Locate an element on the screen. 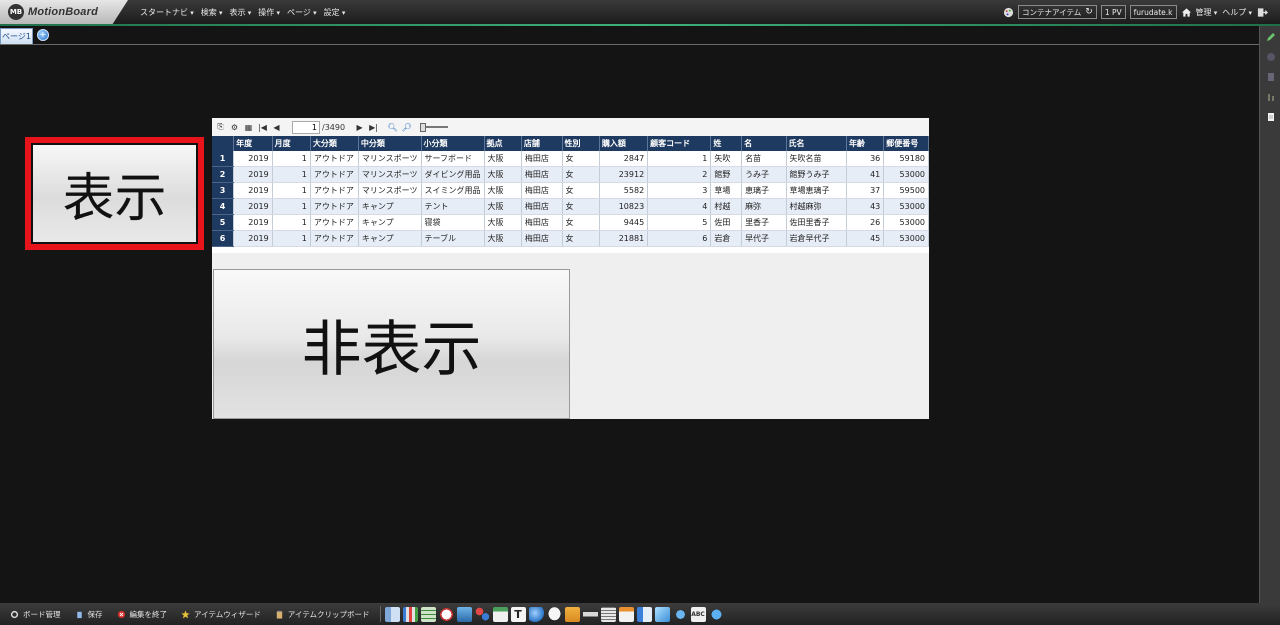 The width and height of the screenshot is (1280, 625). show-button: 表示 is located at coordinates (114, 193).